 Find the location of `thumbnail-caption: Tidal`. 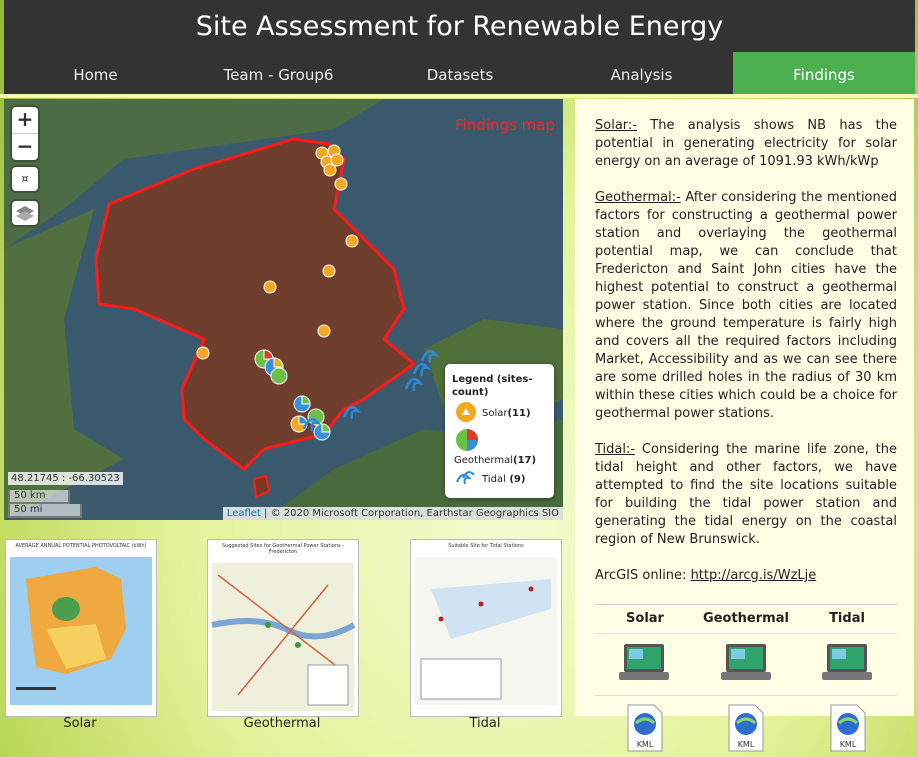

thumbnail-caption: Tidal is located at coordinates (485, 723).